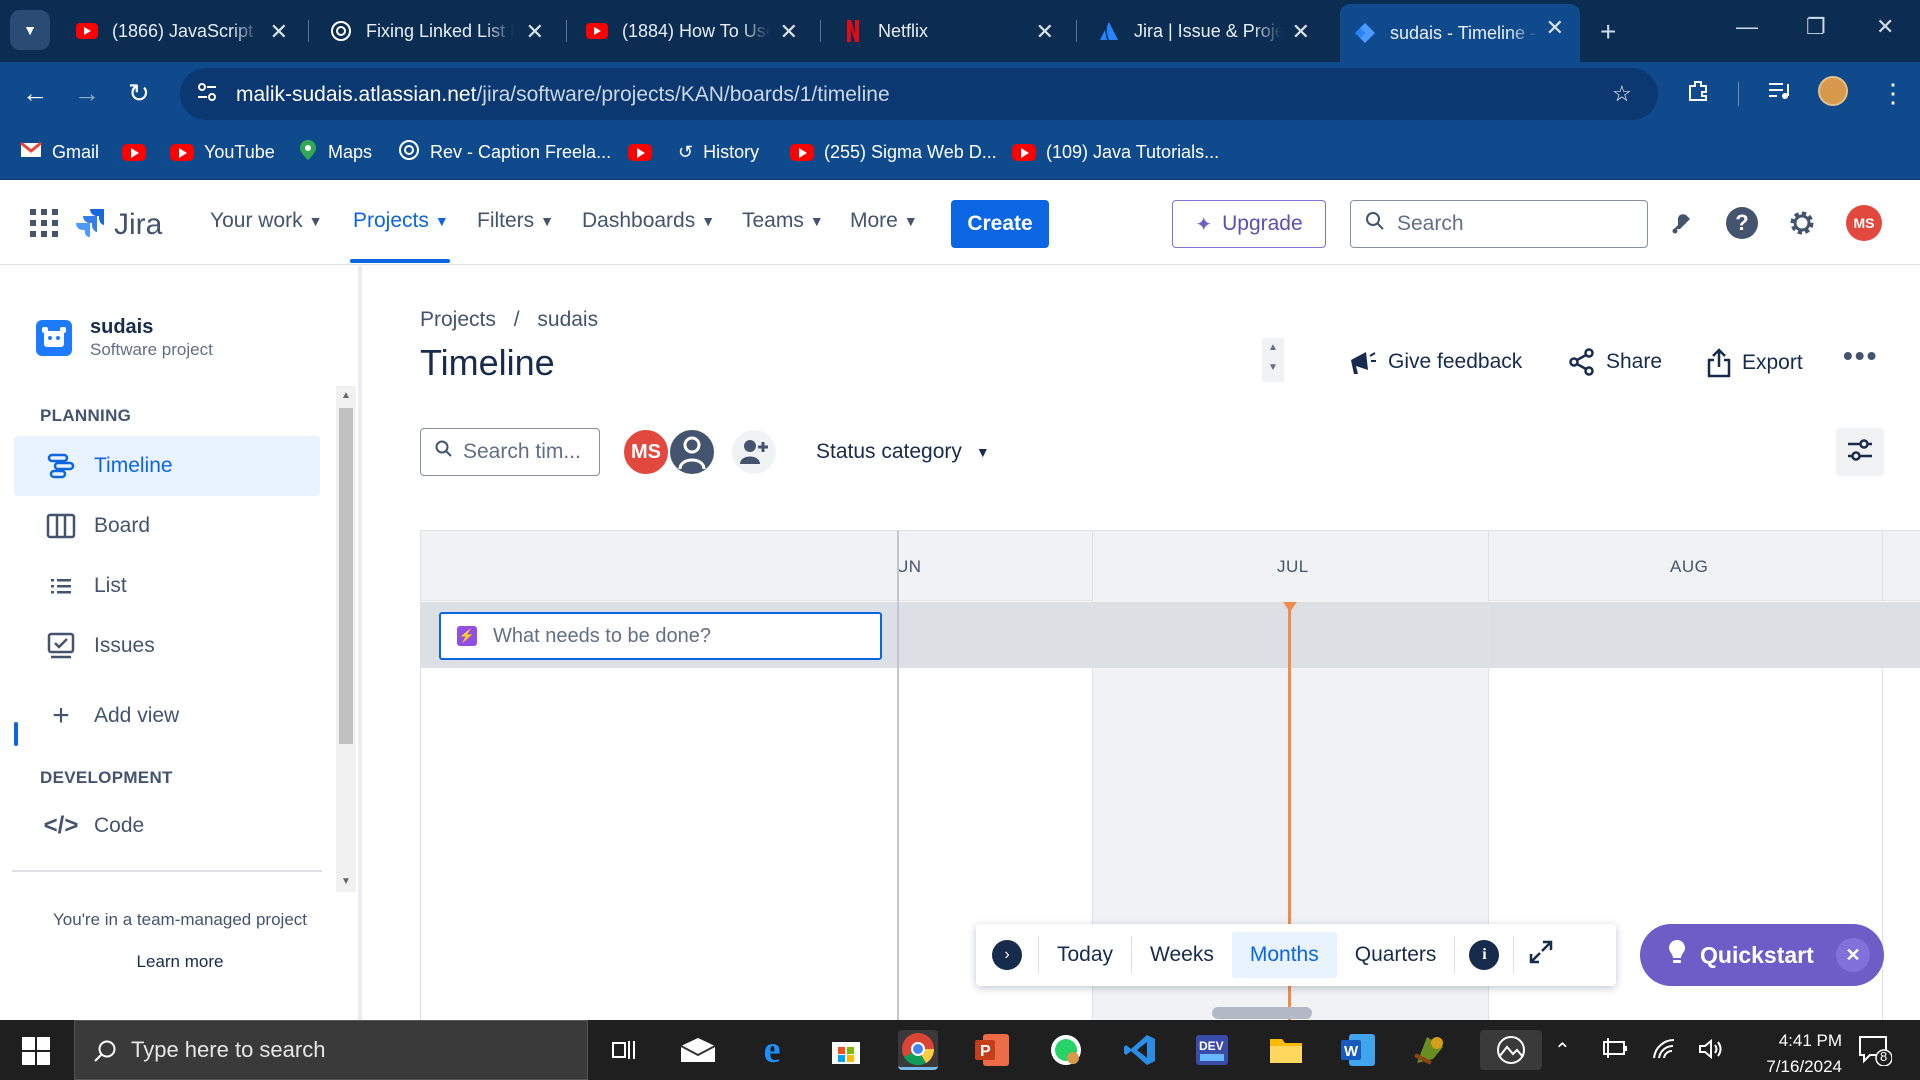  I want to click on view-settings-button, so click(1860, 452).